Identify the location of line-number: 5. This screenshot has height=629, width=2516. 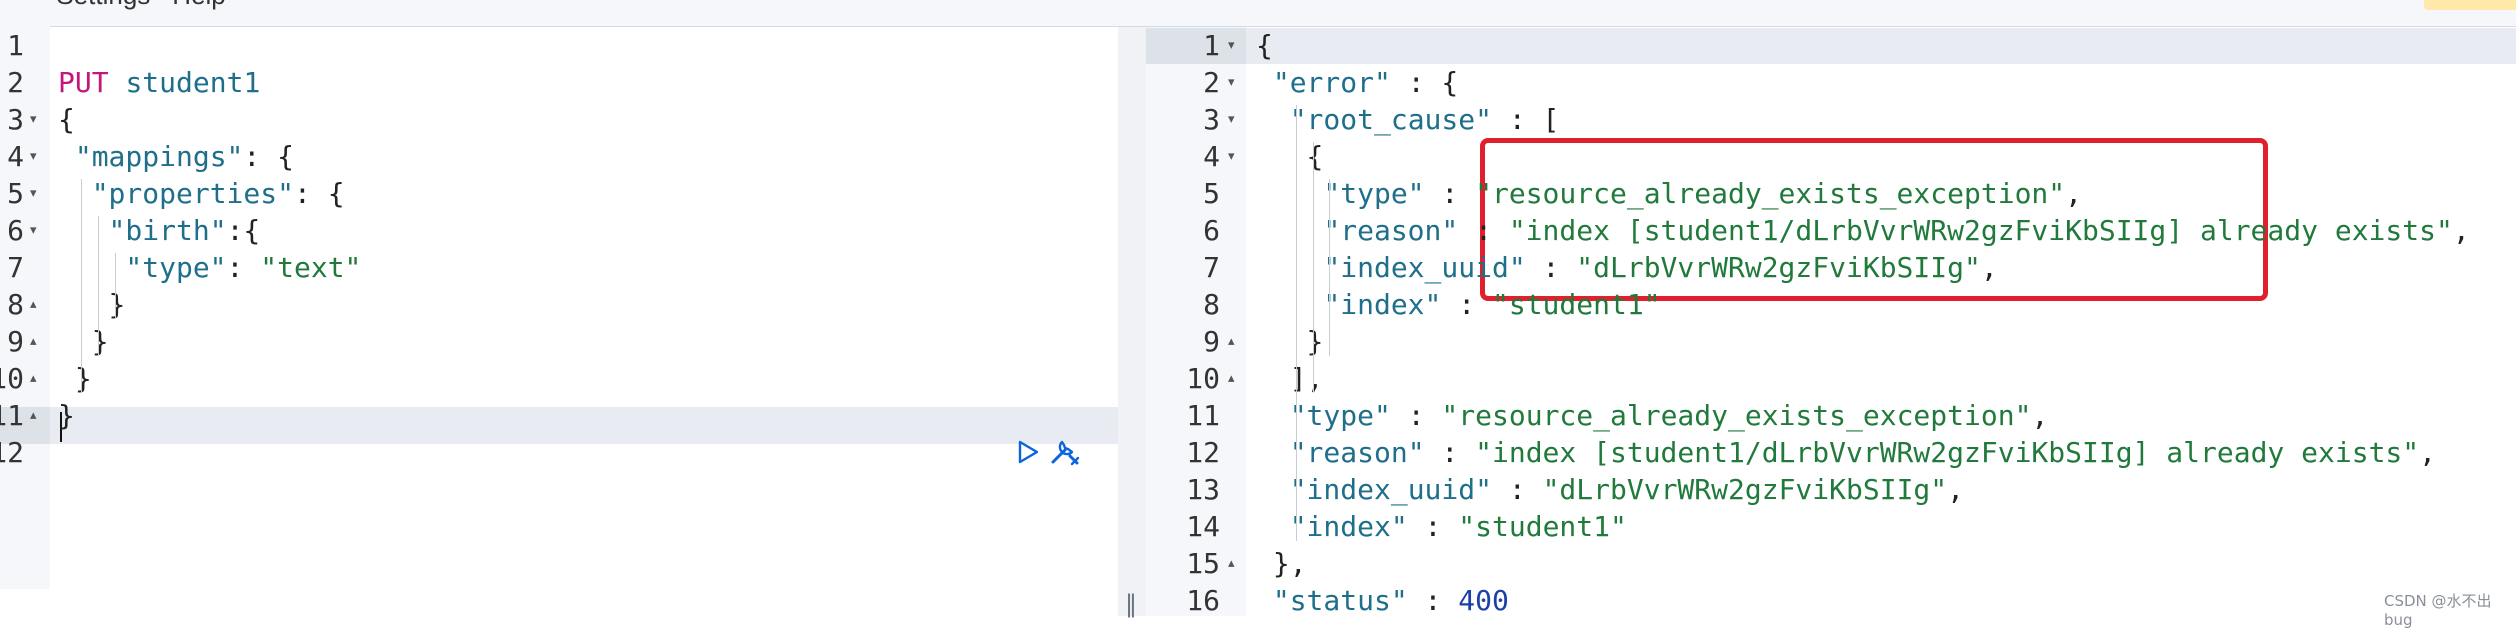
(15, 193).